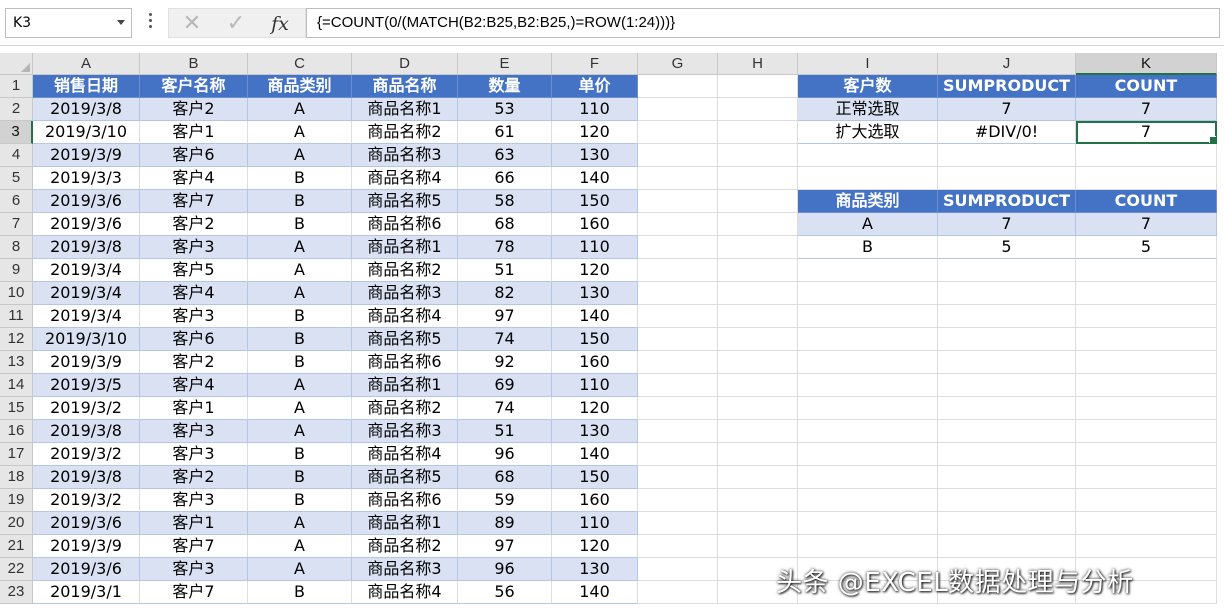  I want to click on insert-function-icon: fx, so click(280, 24).